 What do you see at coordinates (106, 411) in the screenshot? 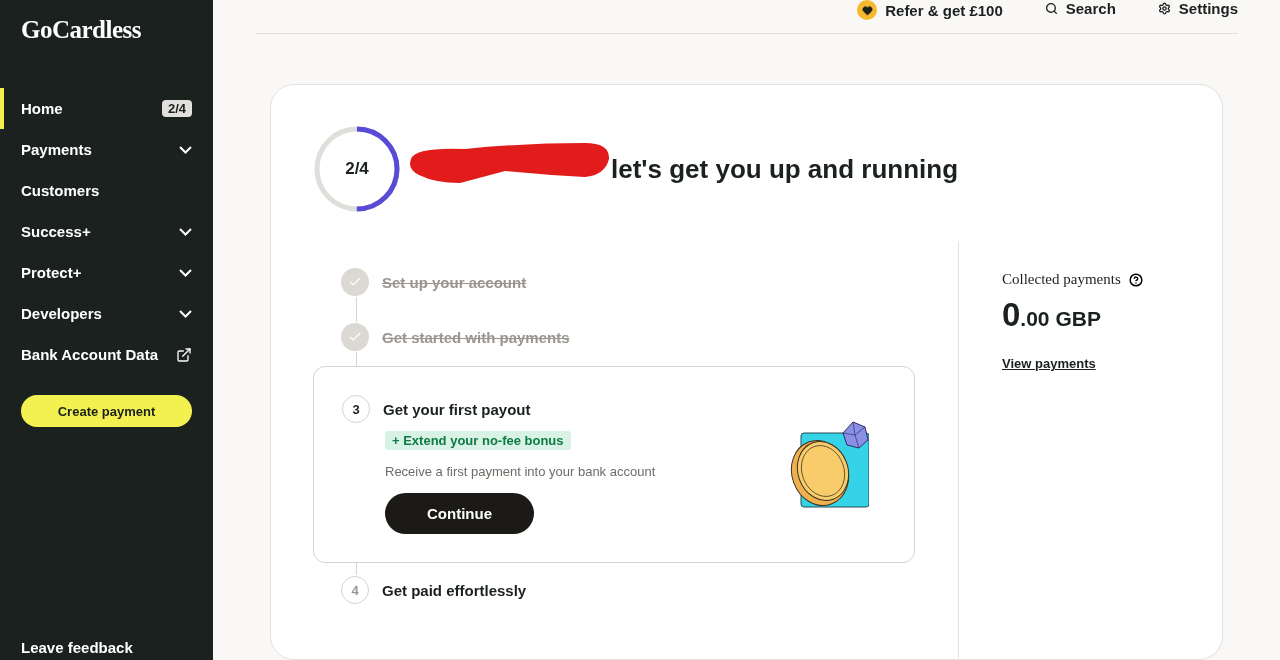
I see `create-payment-button: Create payment` at bounding box center [106, 411].